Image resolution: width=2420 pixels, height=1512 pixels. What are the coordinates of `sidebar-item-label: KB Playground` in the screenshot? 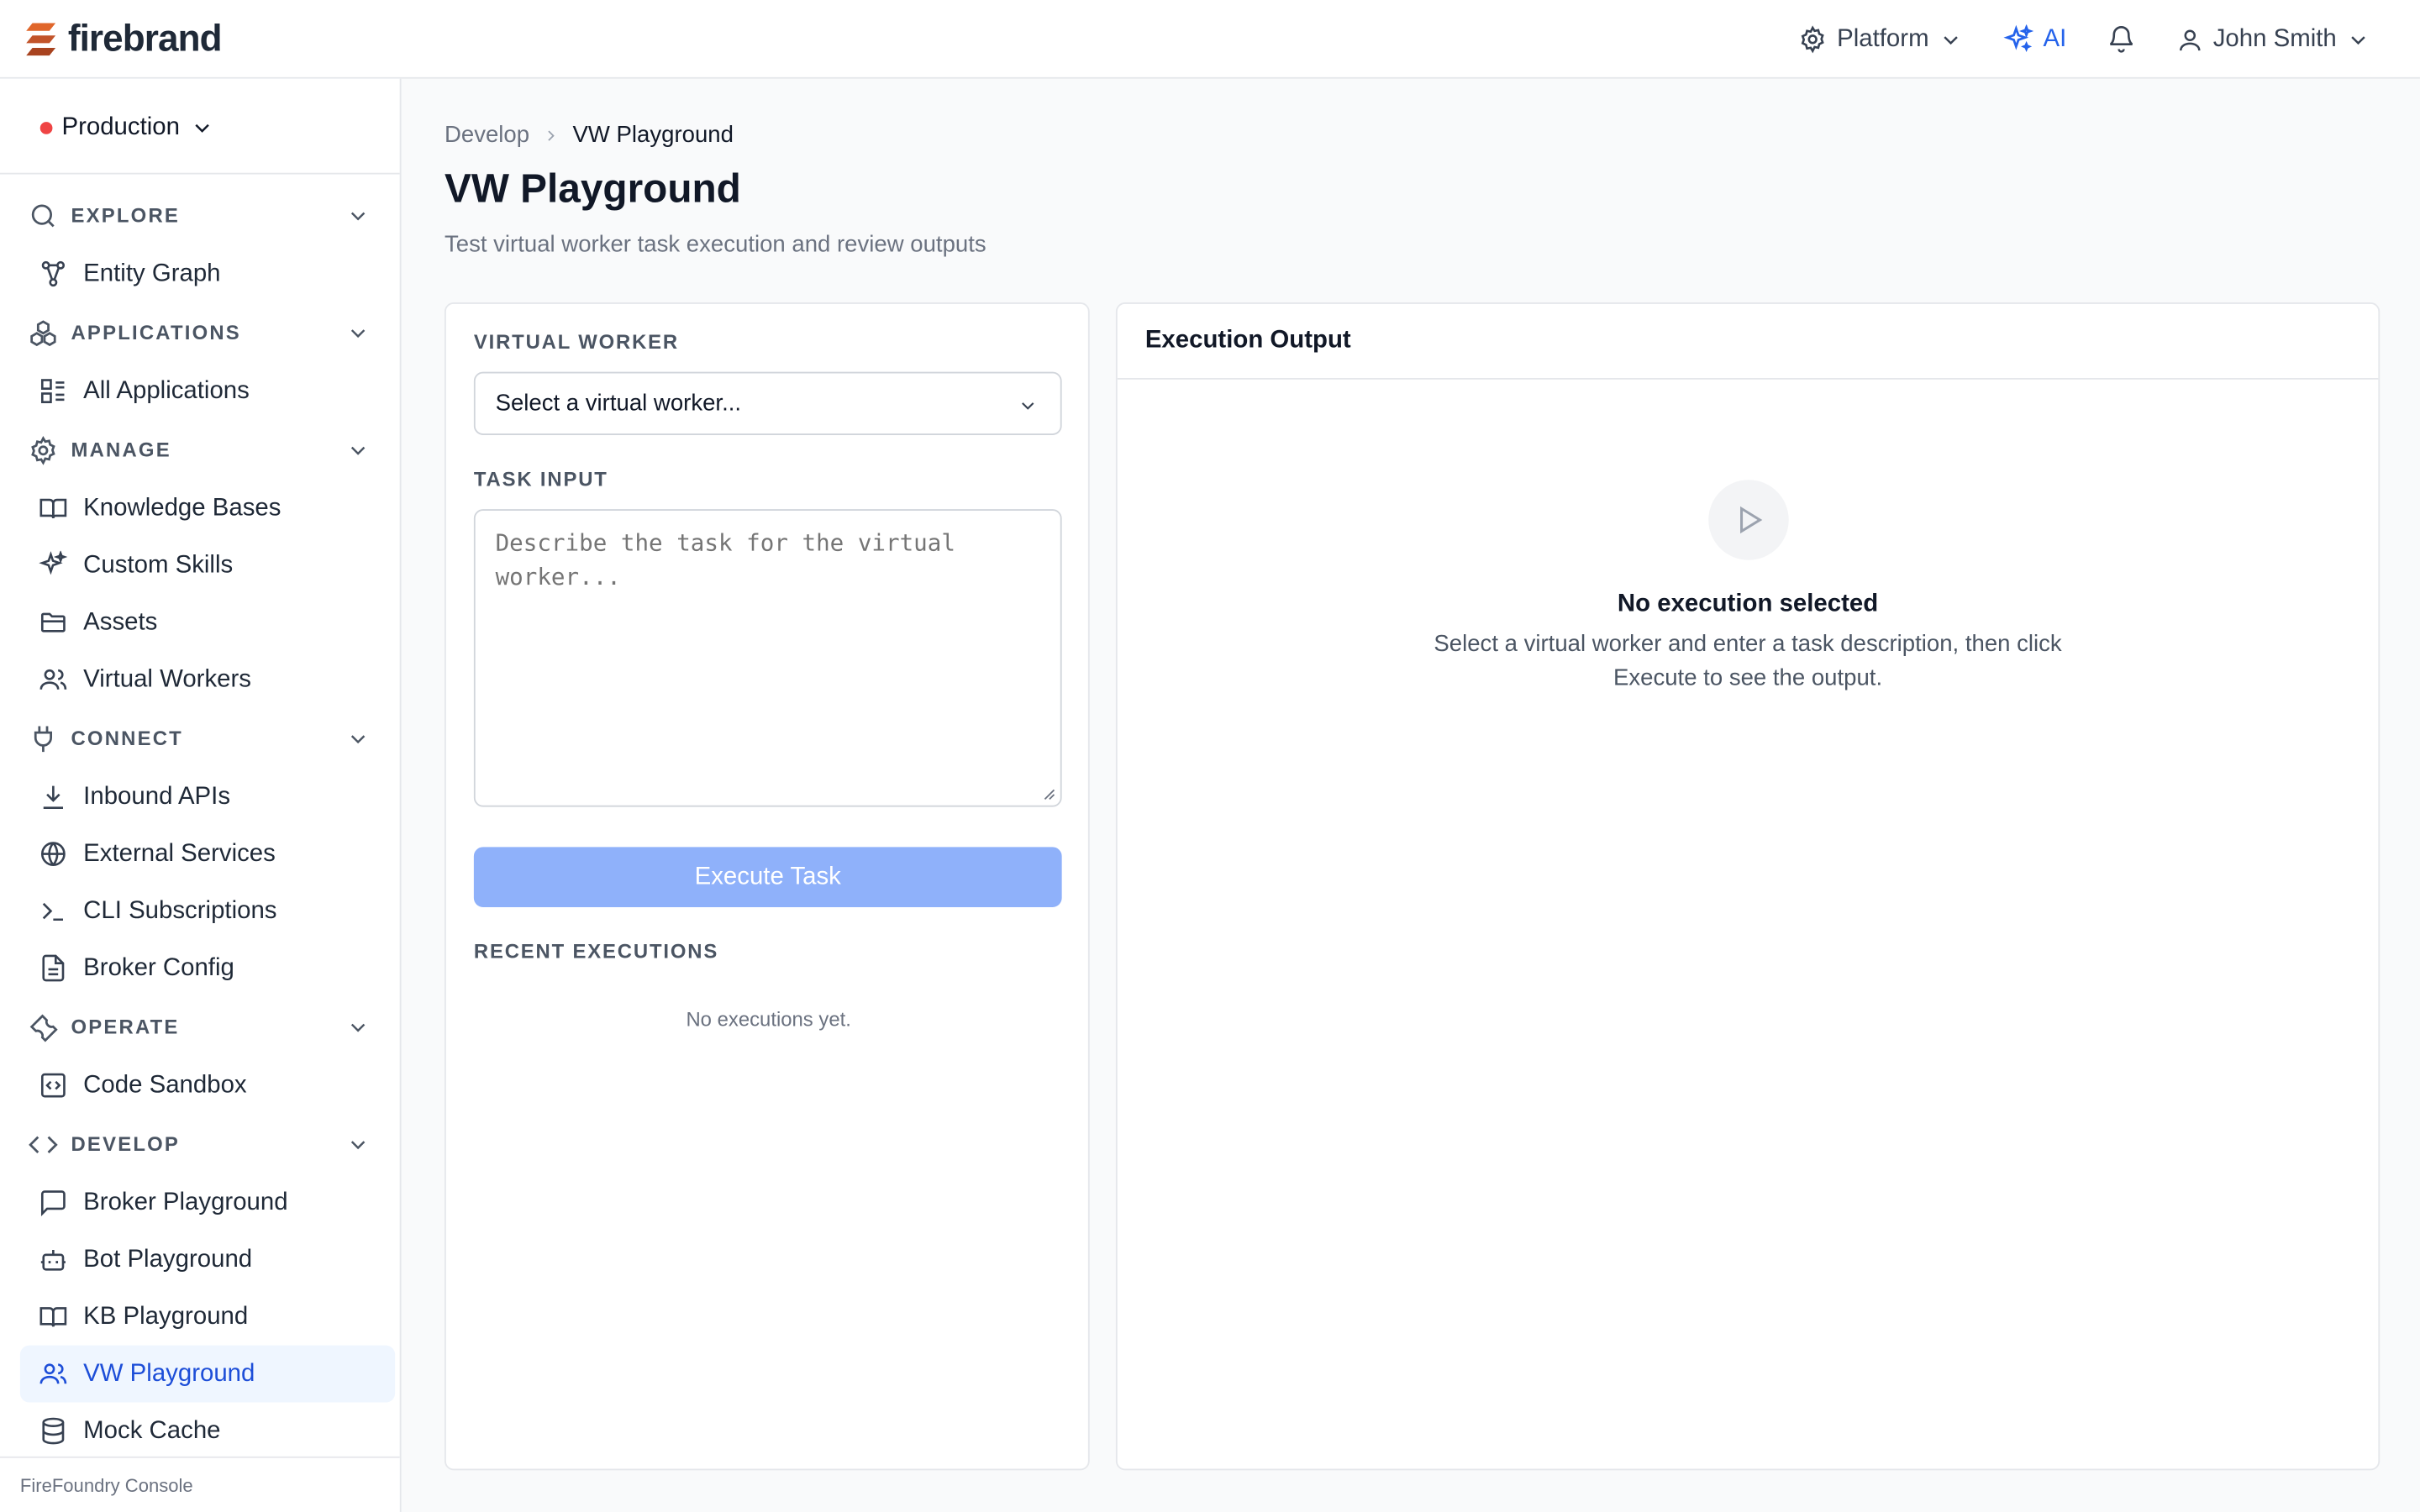 It's located at (166, 1316).